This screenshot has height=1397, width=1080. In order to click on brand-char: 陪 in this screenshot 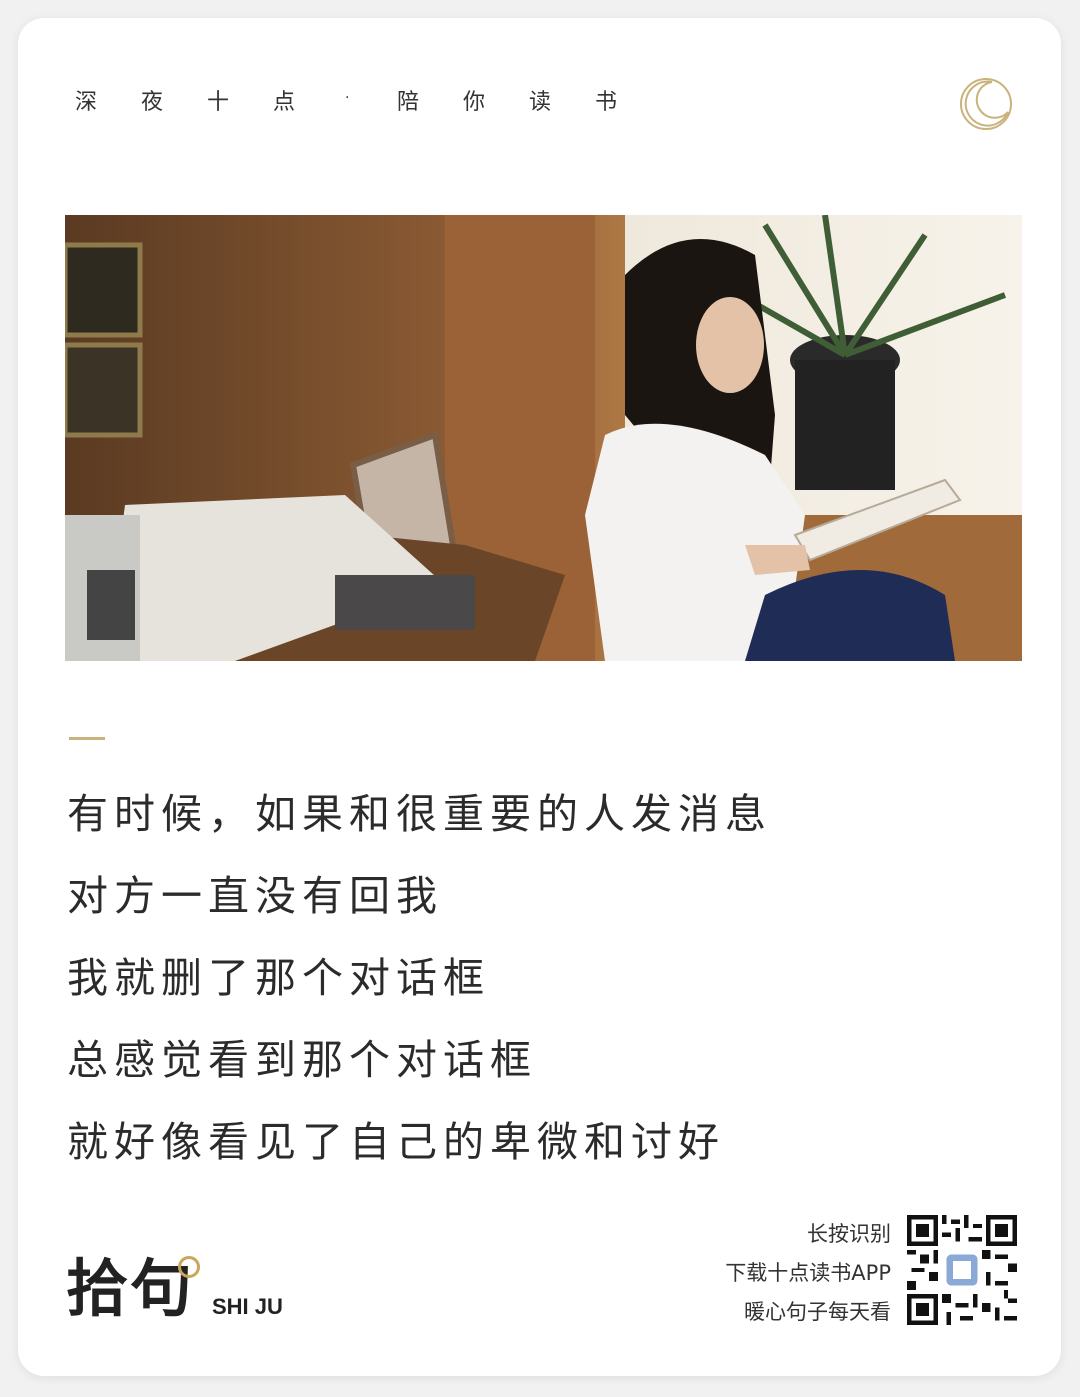, I will do `click(408, 102)`.